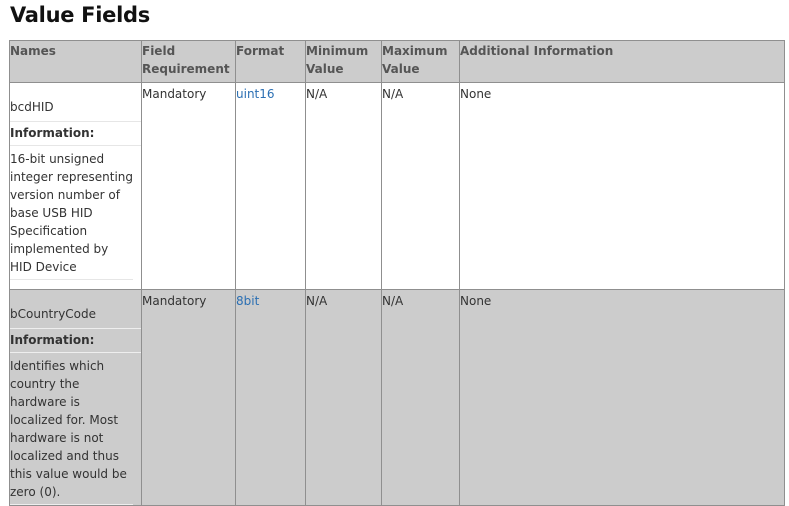  What do you see at coordinates (420, 61) in the screenshot?
I see `header-maximum-value: Maximum Value` at bounding box center [420, 61].